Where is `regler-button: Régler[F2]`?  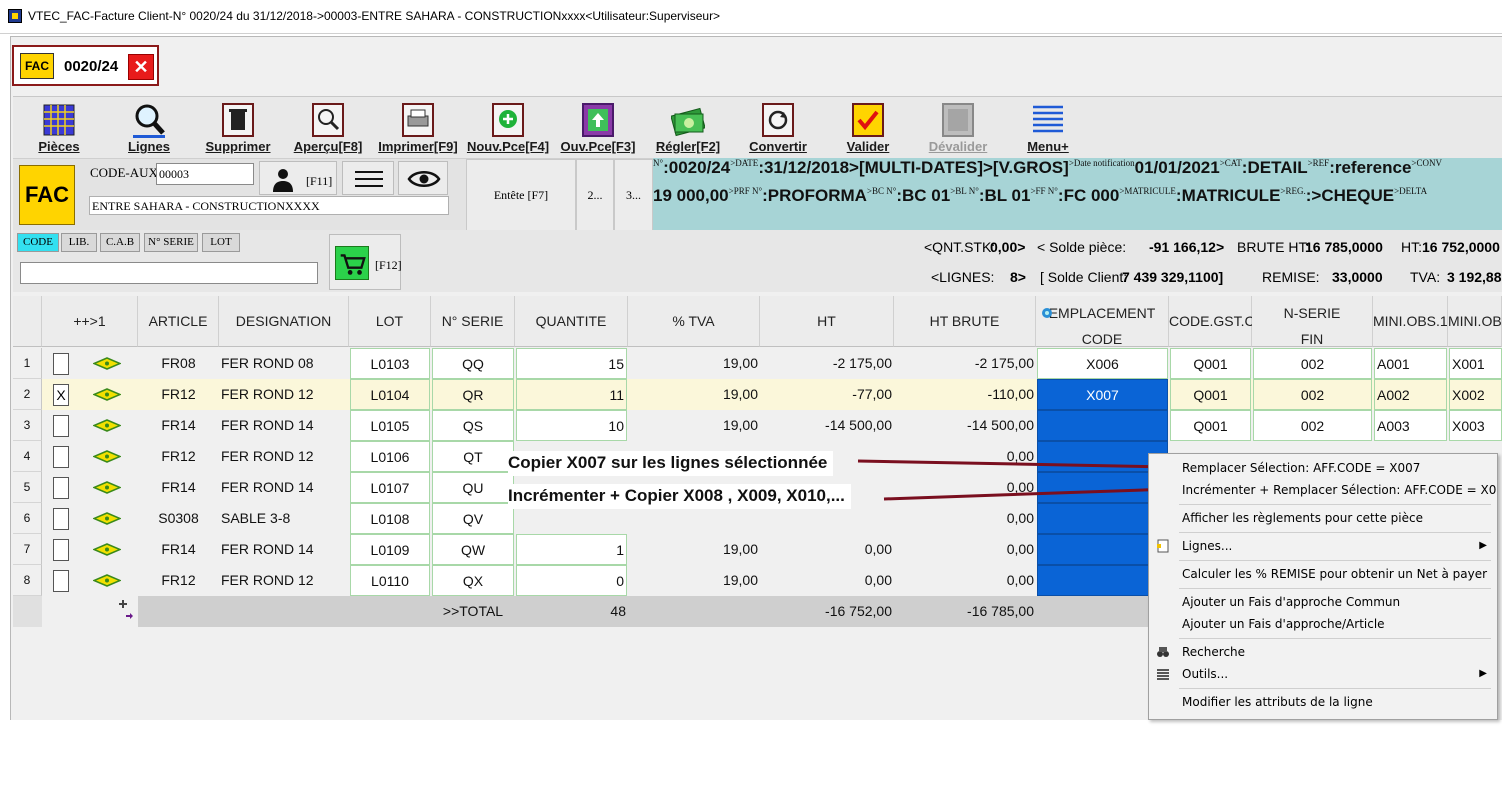 regler-button: Régler[F2] is located at coordinates (688, 128).